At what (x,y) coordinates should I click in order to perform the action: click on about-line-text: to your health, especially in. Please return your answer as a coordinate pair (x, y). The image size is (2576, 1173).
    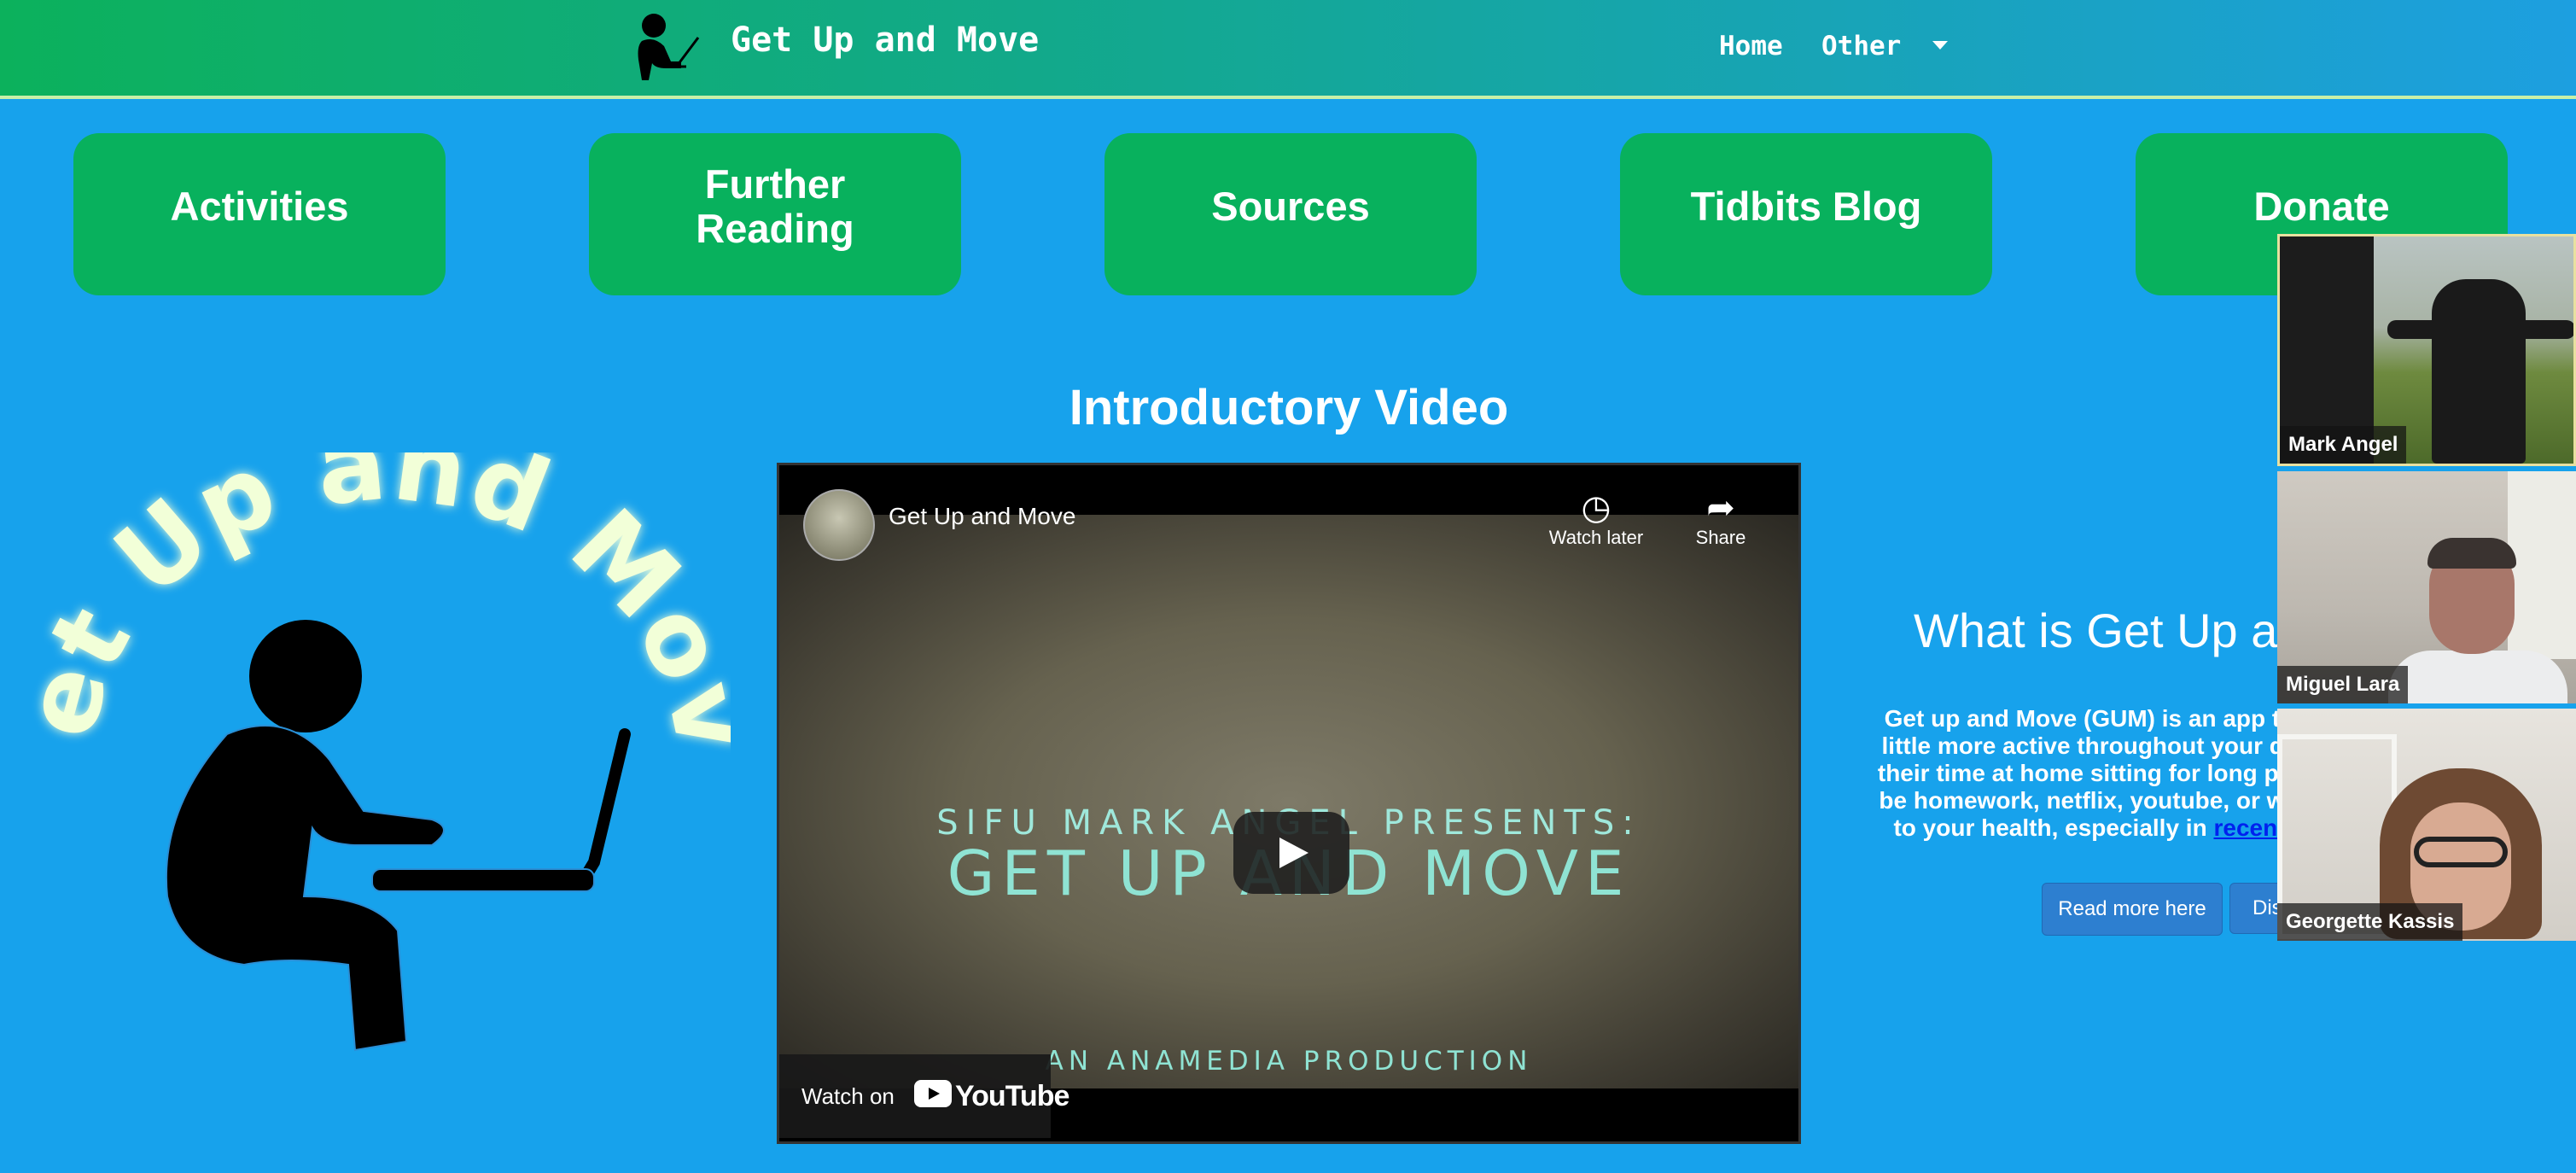
    Looking at the image, I should click on (2053, 827).